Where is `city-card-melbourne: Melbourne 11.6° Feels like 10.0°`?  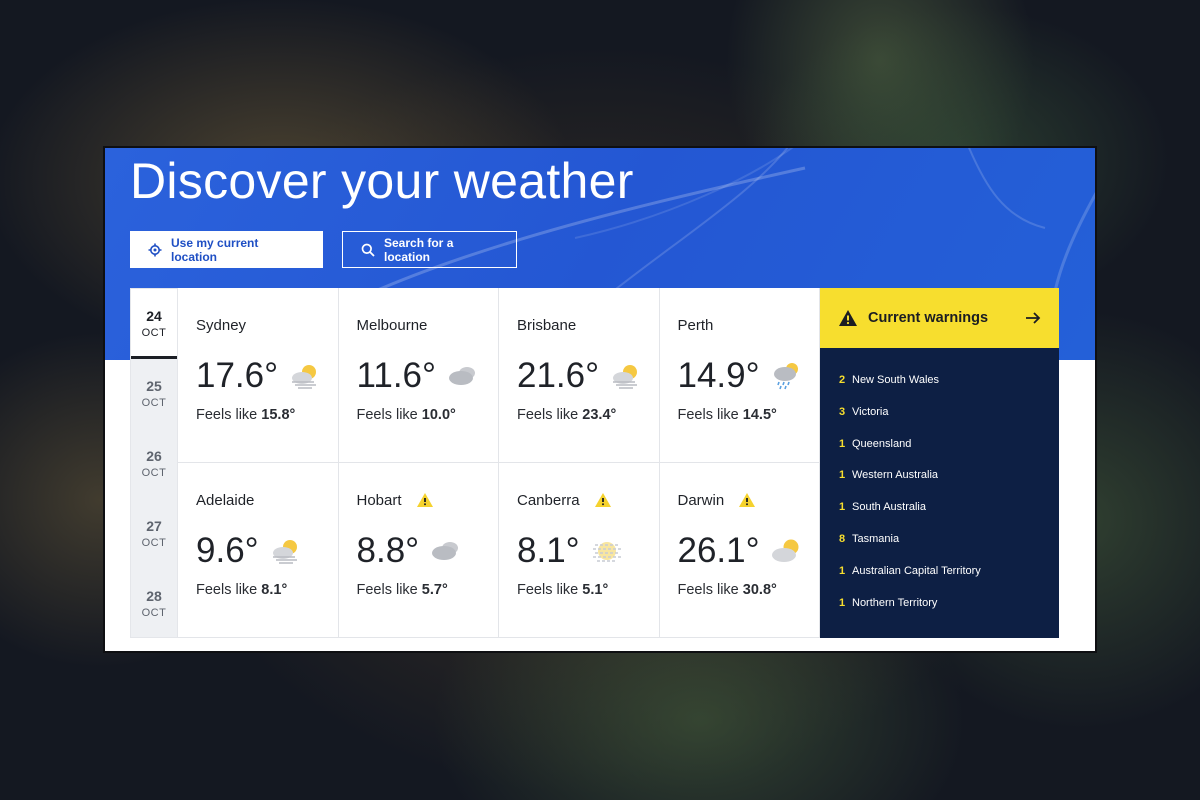 city-card-melbourne: Melbourne 11.6° Feels like 10.0° is located at coordinates (418, 375).